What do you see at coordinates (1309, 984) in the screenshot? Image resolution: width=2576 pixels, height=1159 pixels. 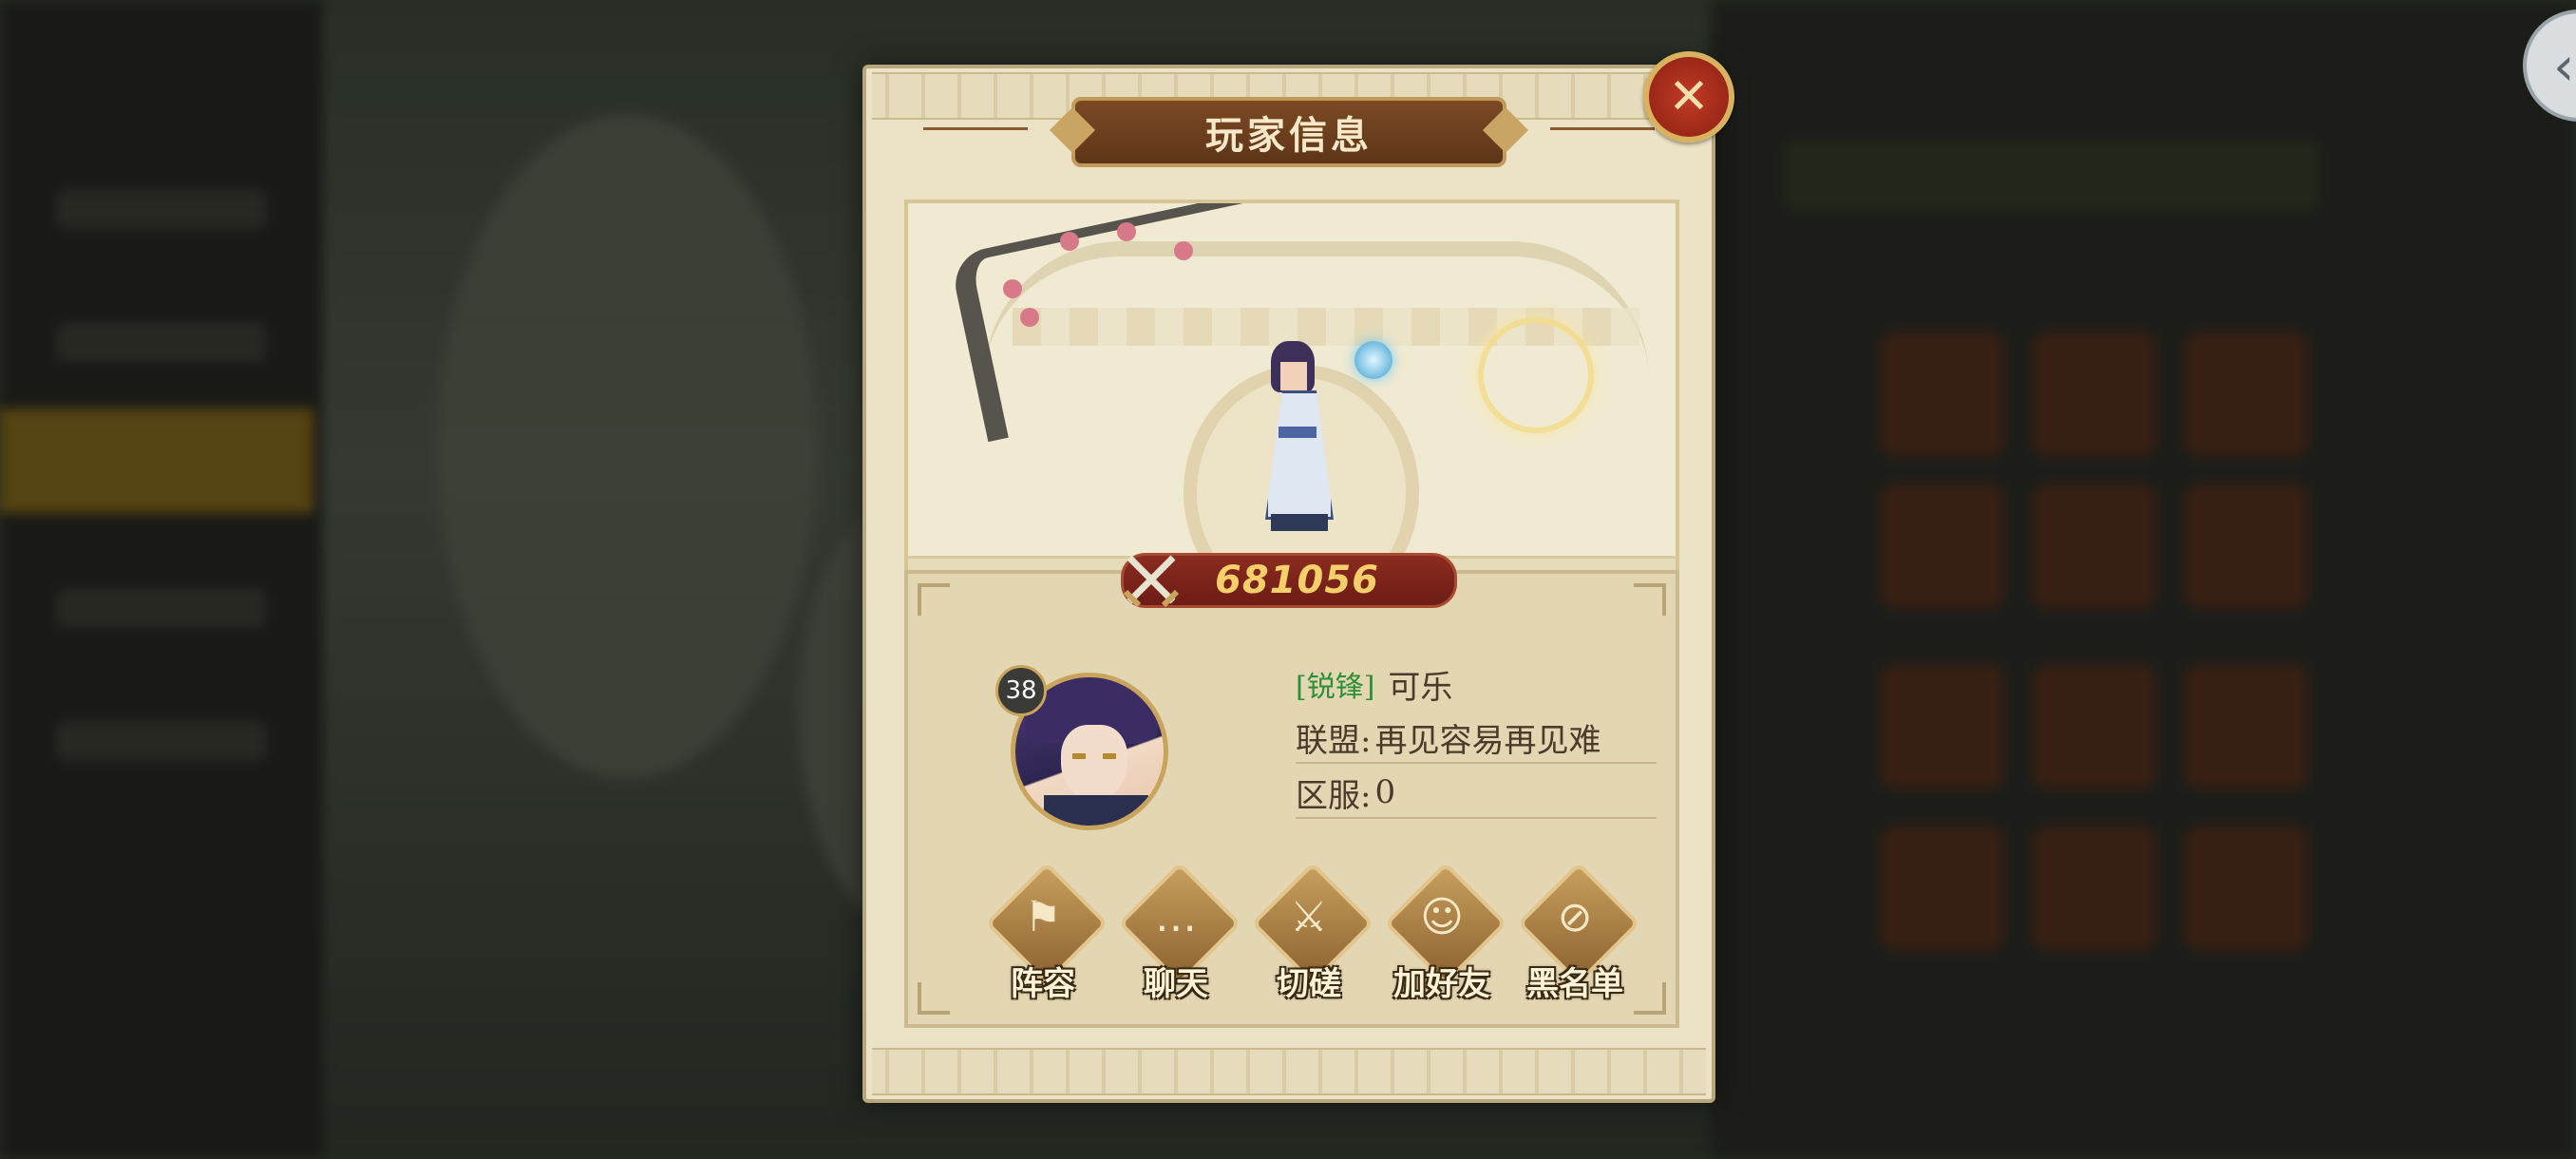 I see `duel-label: 切磋` at bounding box center [1309, 984].